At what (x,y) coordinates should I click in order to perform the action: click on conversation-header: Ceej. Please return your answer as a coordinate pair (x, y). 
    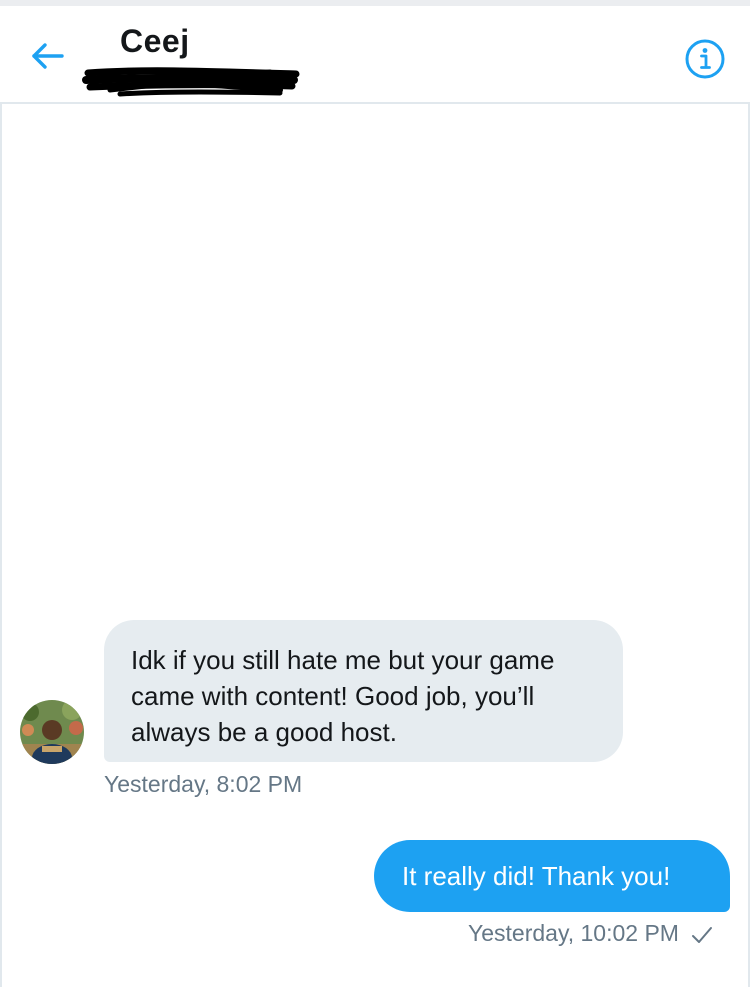
    Looking at the image, I should click on (375, 55).